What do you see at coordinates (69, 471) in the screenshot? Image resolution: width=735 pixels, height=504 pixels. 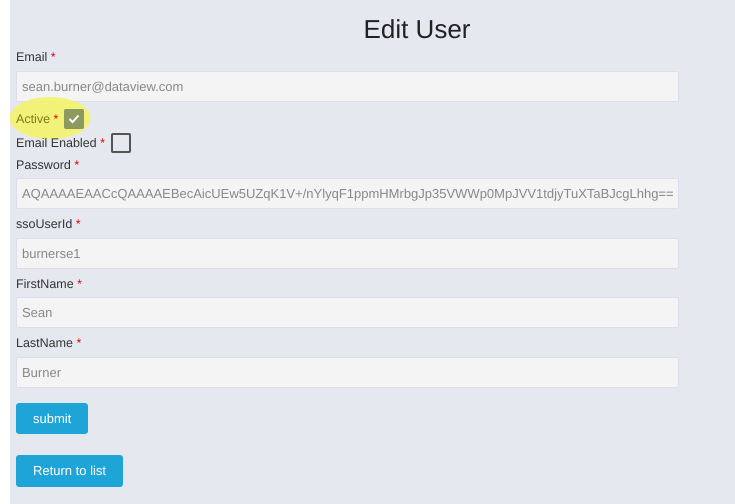 I see `button: Return to list` at bounding box center [69, 471].